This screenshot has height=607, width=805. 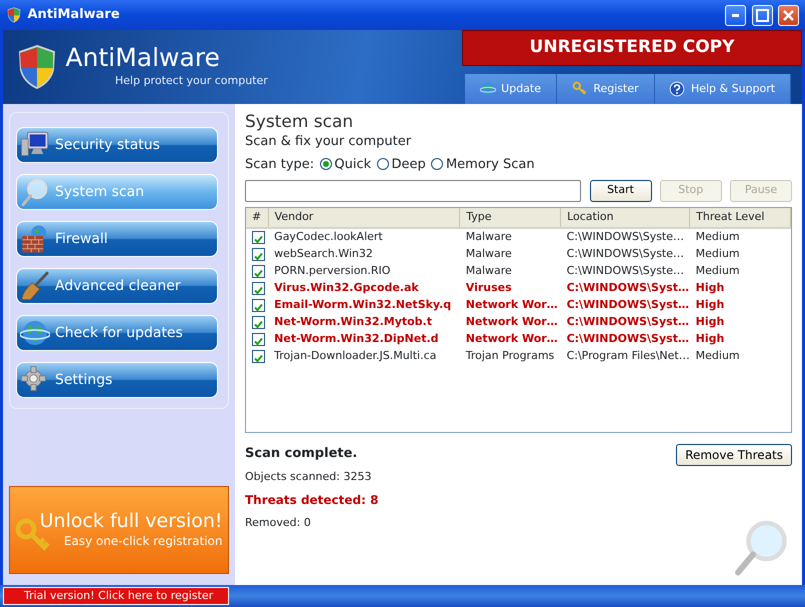 What do you see at coordinates (346, 164) in the screenshot?
I see `scan-type-radio: Quick` at bounding box center [346, 164].